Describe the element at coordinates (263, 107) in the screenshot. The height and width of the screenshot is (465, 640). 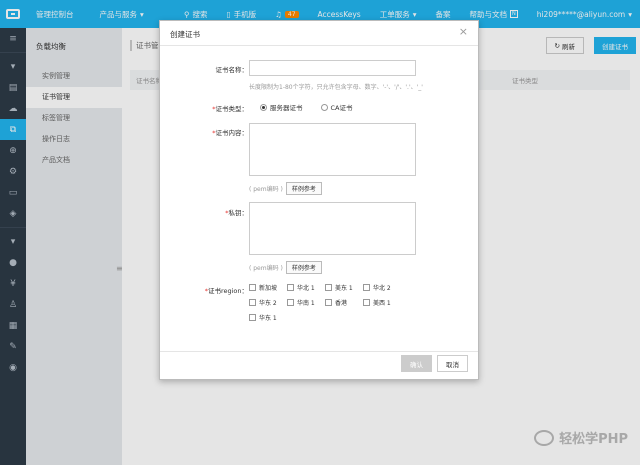
I see `radio-selected-icon` at that location.